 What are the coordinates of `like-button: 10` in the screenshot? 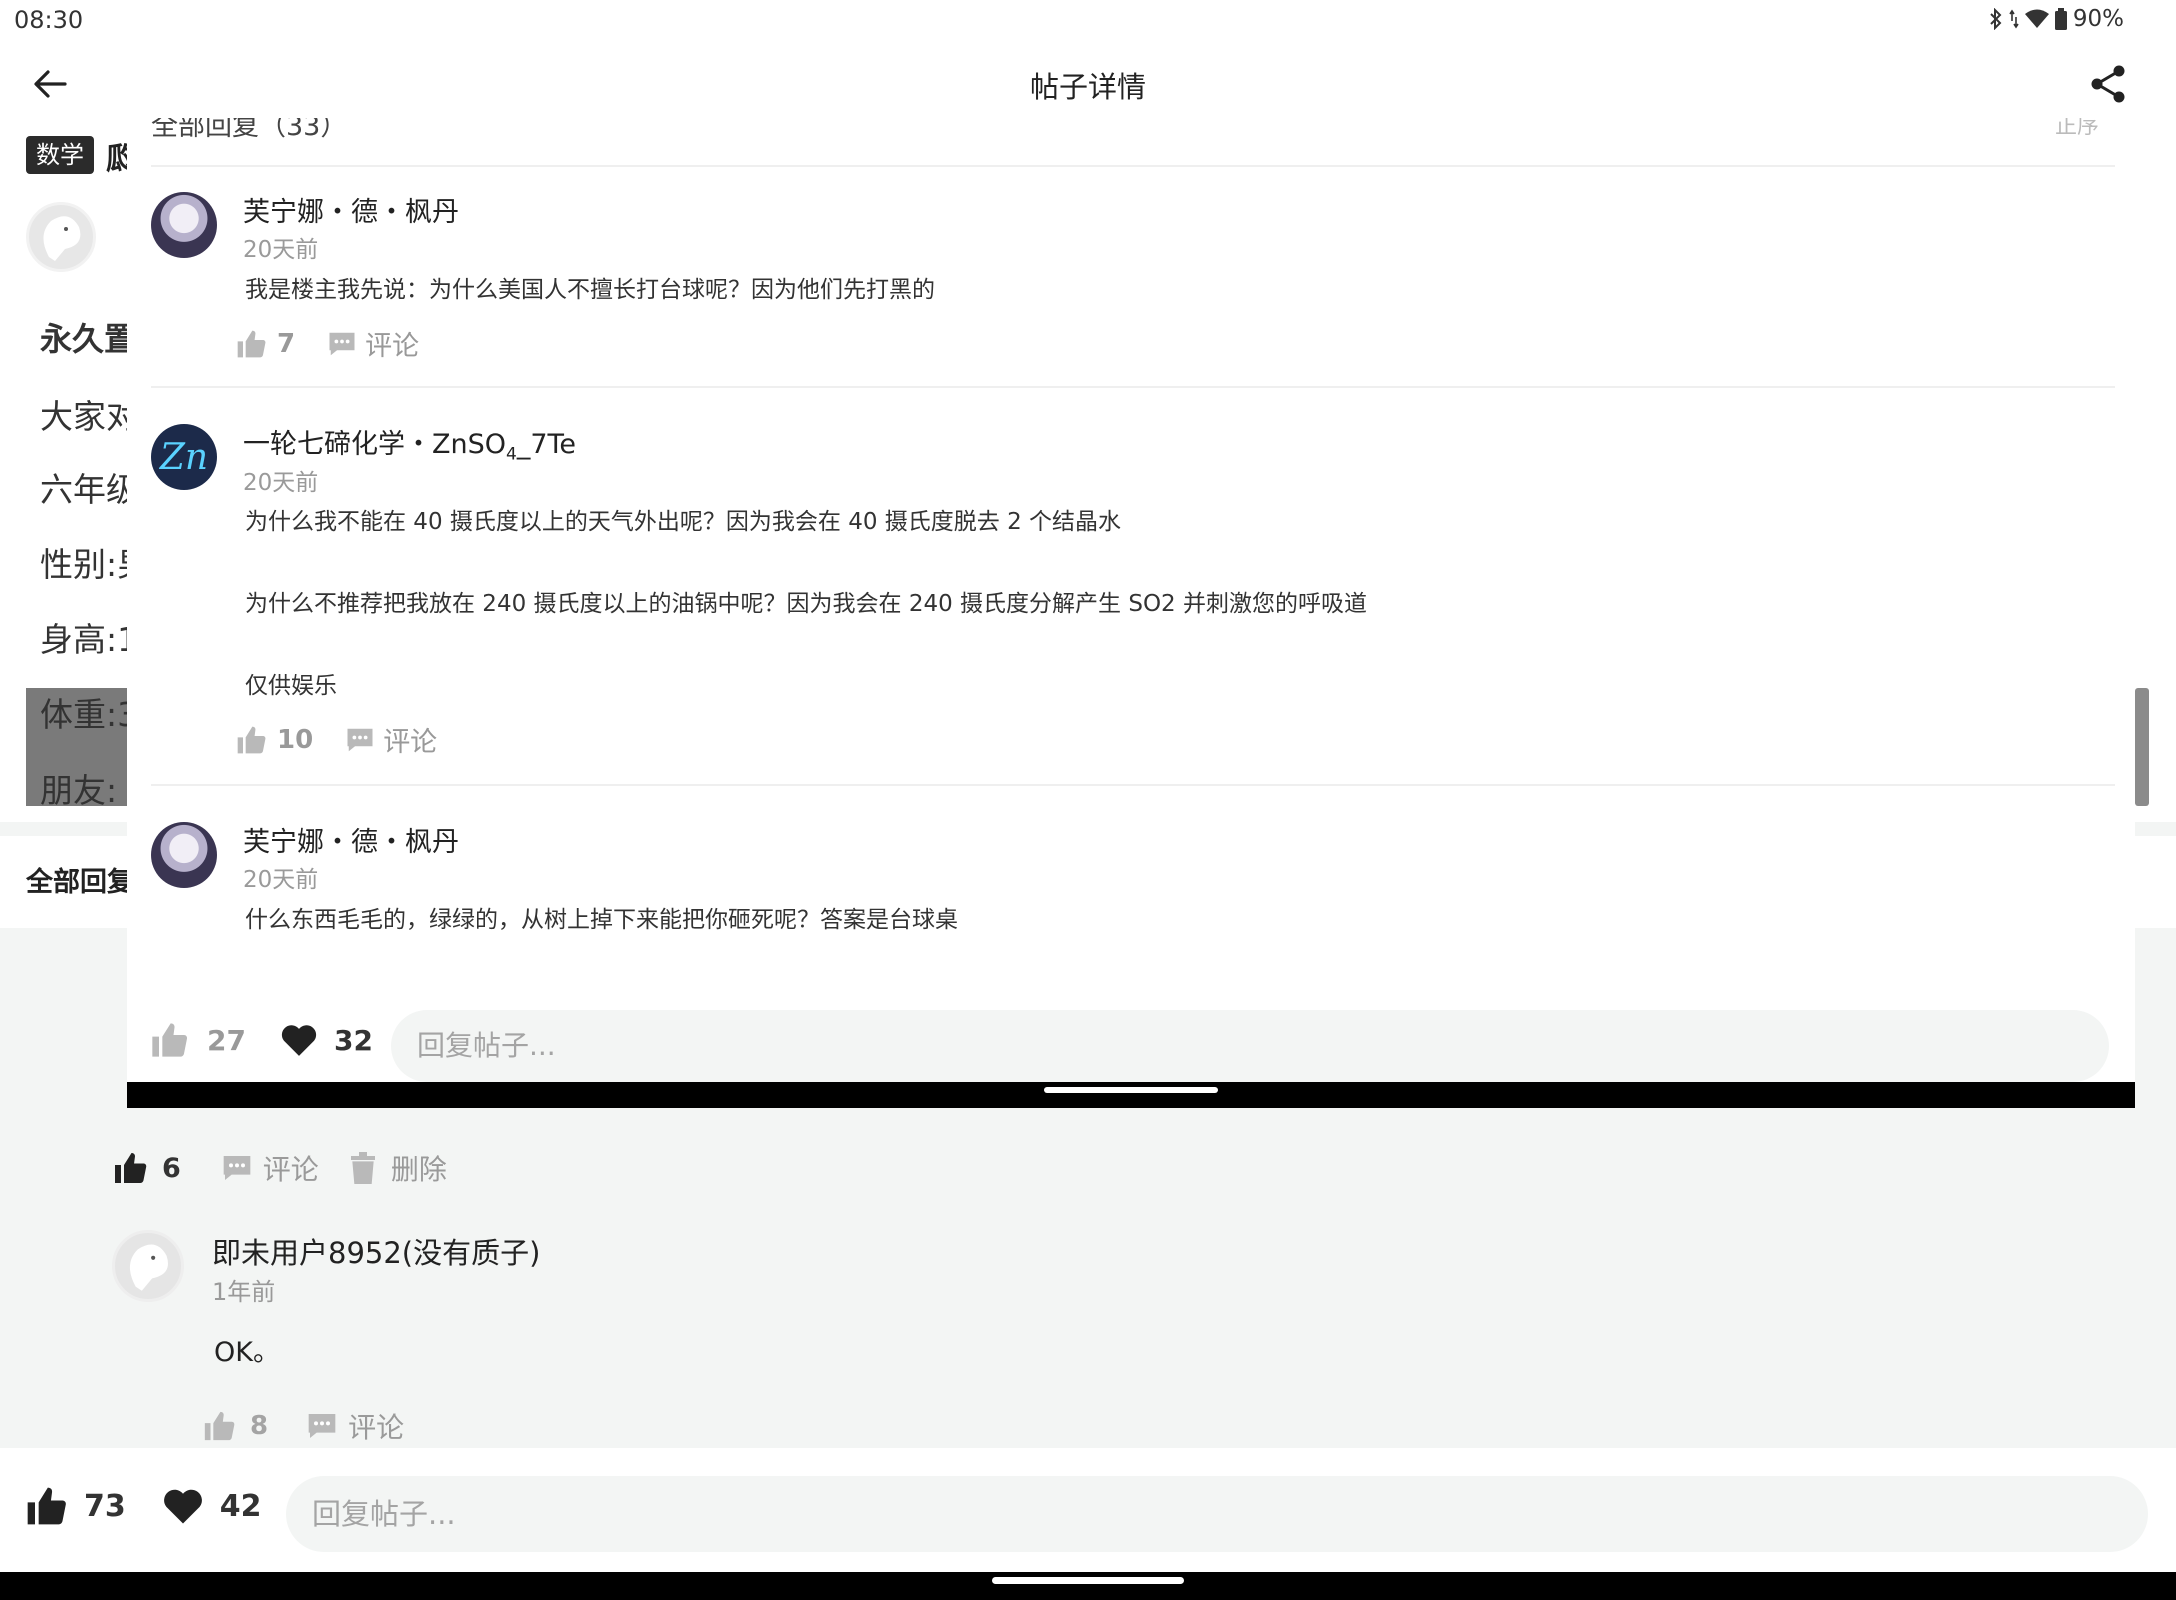 It's located at (274, 740).